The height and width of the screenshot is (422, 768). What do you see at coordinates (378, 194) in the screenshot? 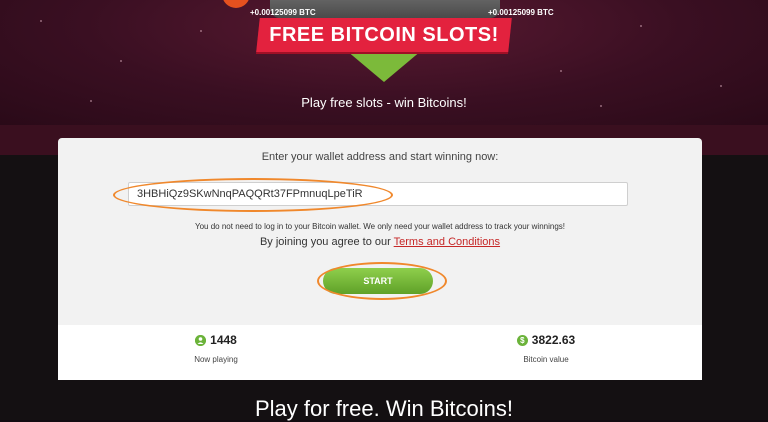
I see `wallet-address-input` at bounding box center [378, 194].